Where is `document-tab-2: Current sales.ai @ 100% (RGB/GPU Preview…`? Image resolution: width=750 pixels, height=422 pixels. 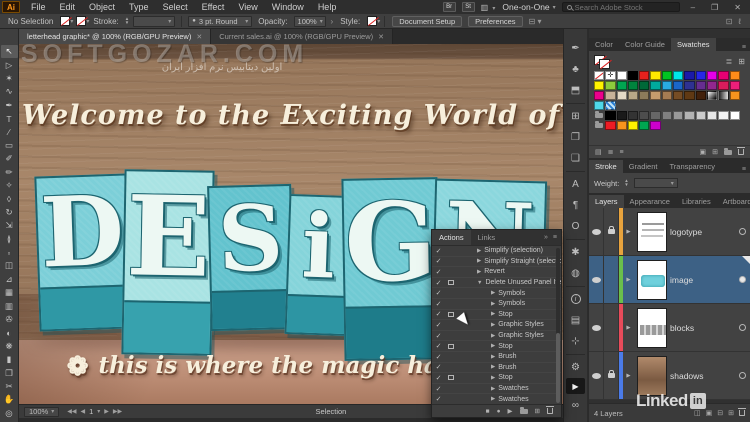 document-tab-2: Current sales.ai @ 100% (RGB/GPU Preview… is located at coordinates (302, 36).